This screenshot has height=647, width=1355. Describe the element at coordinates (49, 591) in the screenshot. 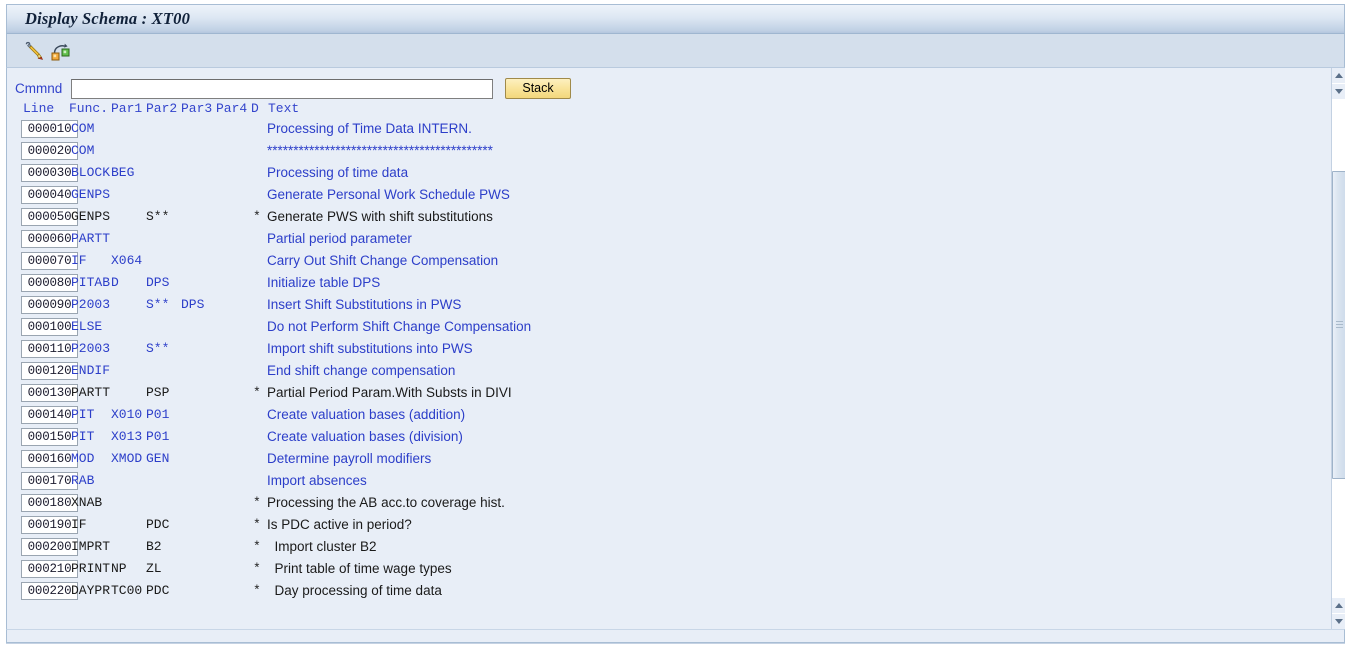

I see `line-number-field: 000220` at that location.